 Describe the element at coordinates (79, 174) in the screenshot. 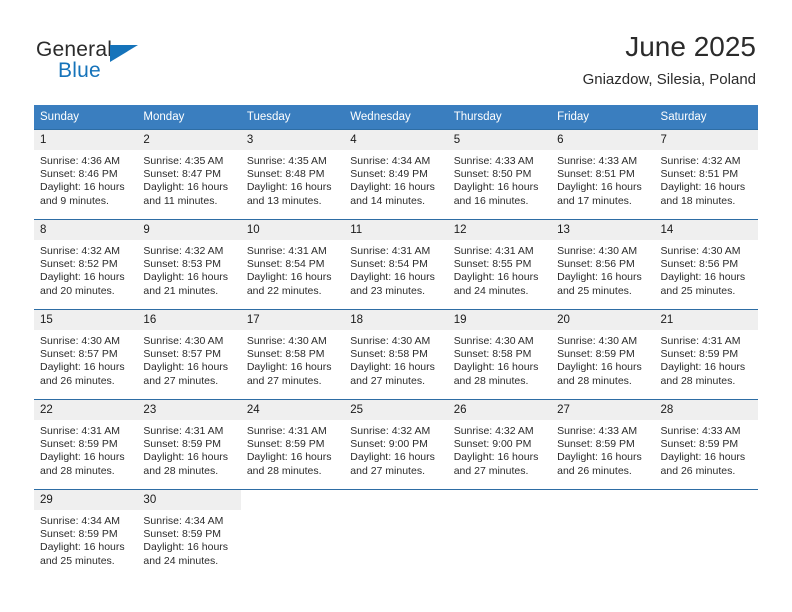

I see `sunset-text: Sunset: 8:46 PM` at that location.